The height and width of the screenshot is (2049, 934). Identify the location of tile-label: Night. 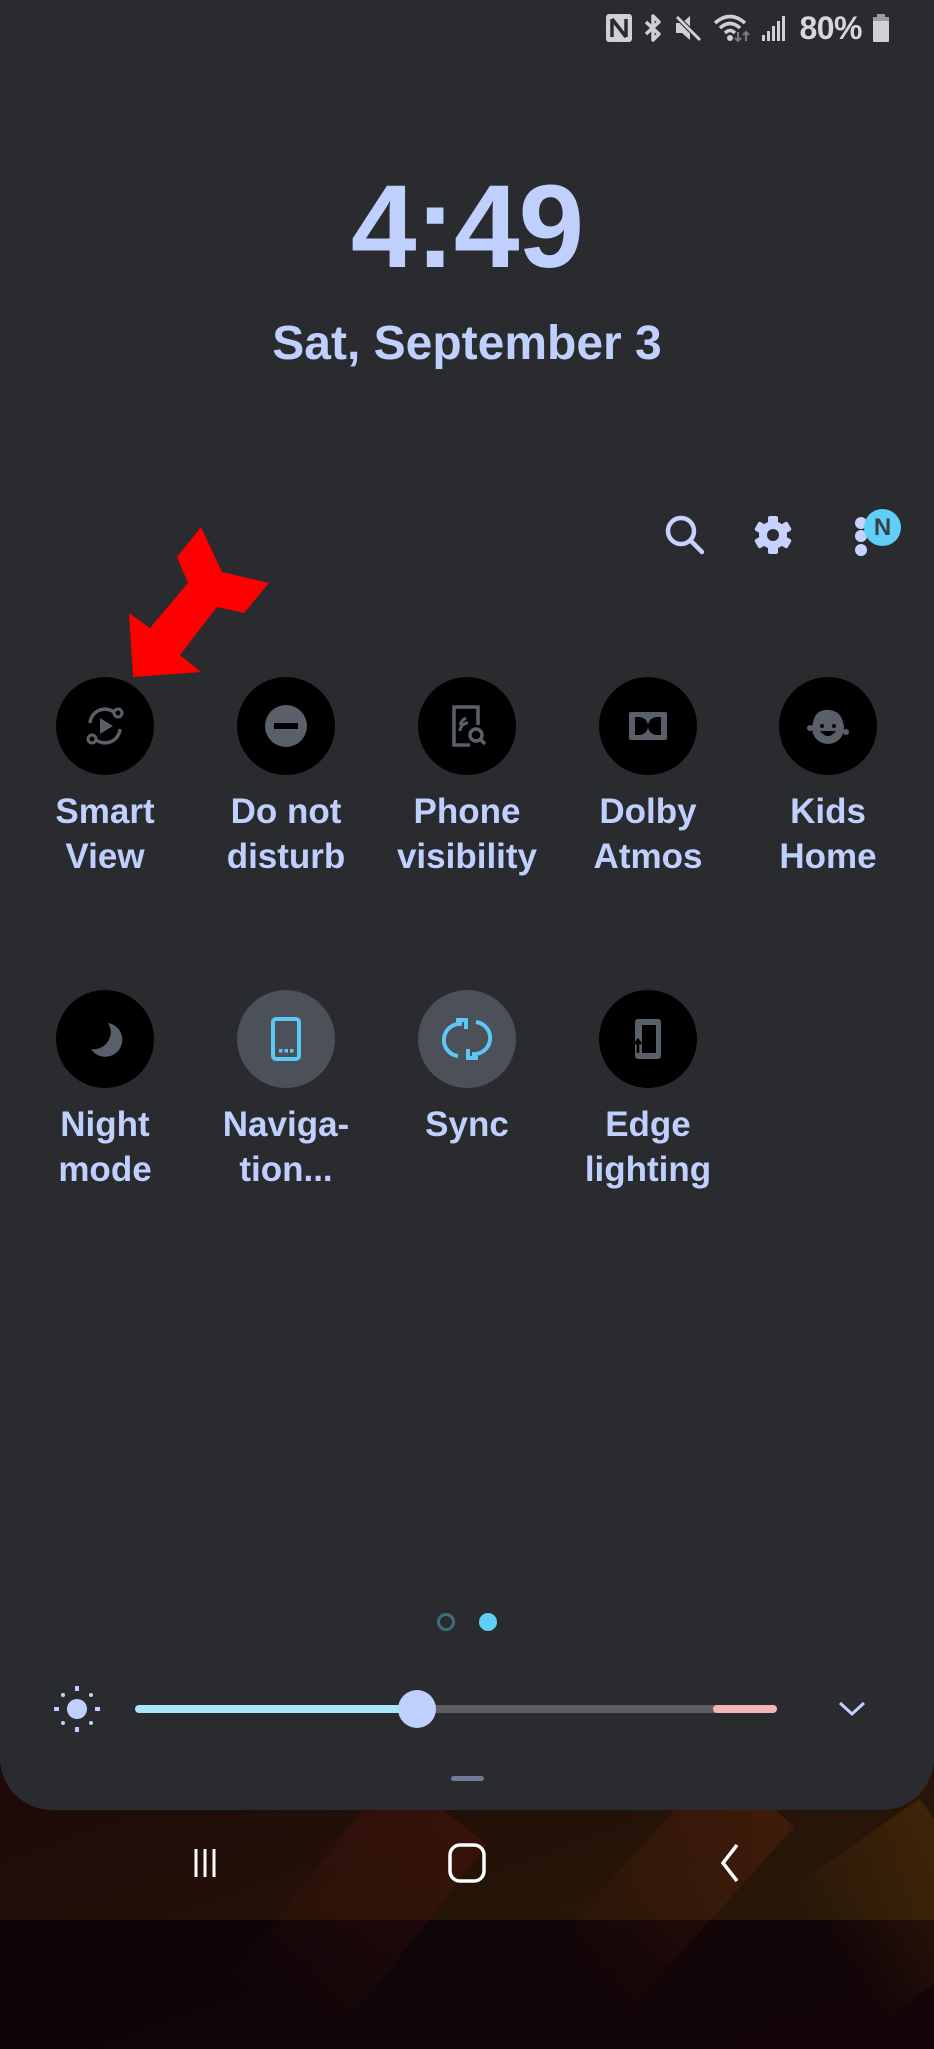
(105, 1124).